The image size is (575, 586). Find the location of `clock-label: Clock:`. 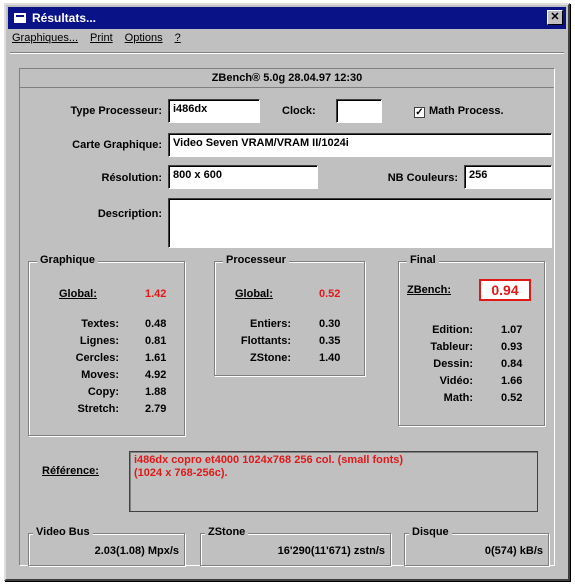

clock-label: Clock: is located at coordinates (299, 111).